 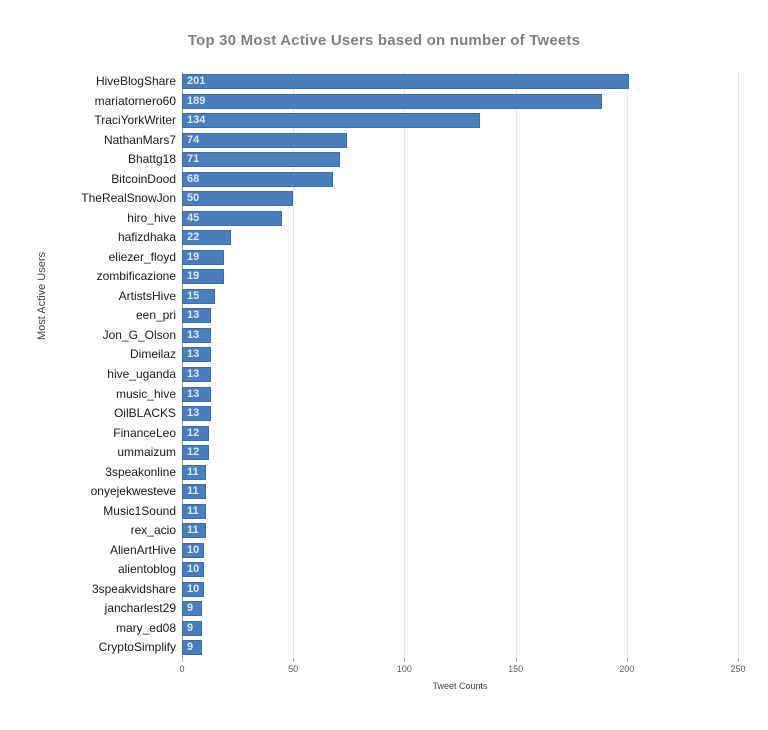 I want to click on category-label: AlienArtHive, so click(x=142, y=549).